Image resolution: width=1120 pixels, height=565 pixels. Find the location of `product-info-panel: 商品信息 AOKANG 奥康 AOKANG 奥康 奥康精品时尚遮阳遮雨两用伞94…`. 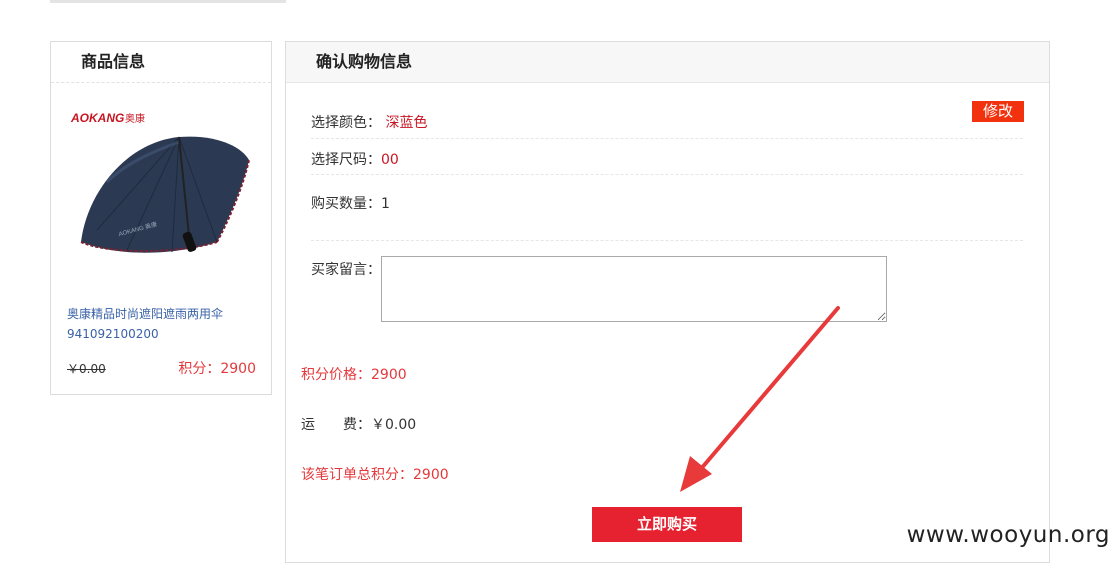

product-info-panel: 商品信息 AOKANG 奥康 AOKANG 奥康 奥康精品时尚遮阳遮雨两用伞94… is located at coordinates (161, 218).